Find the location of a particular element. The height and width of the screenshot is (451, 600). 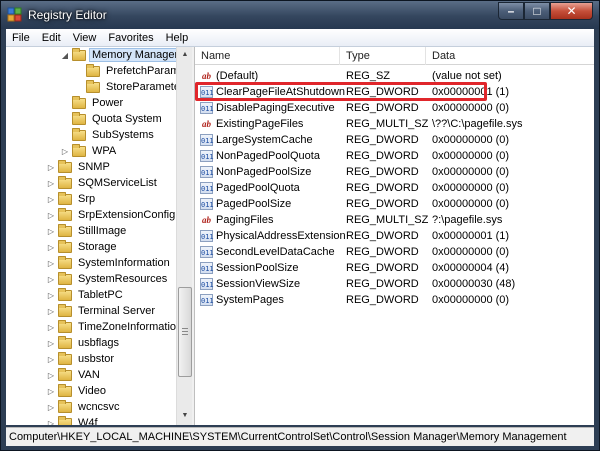

tree-item: ▷ StillImage is located at coordinates (87, 231).